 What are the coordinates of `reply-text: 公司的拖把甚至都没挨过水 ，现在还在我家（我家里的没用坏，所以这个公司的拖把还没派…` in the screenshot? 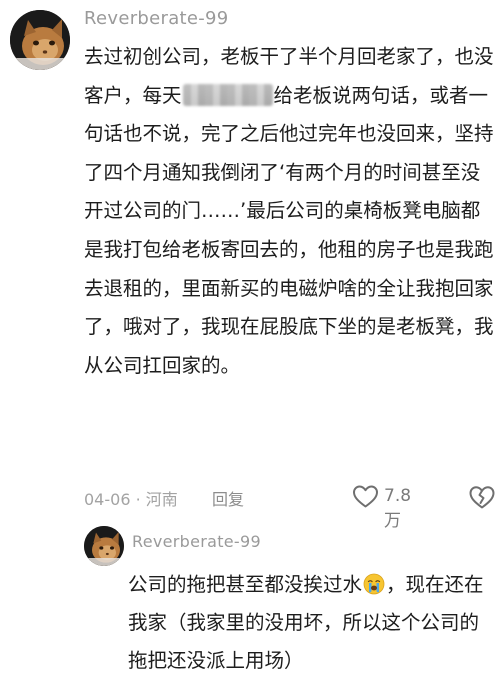 It's located at (311, 623).